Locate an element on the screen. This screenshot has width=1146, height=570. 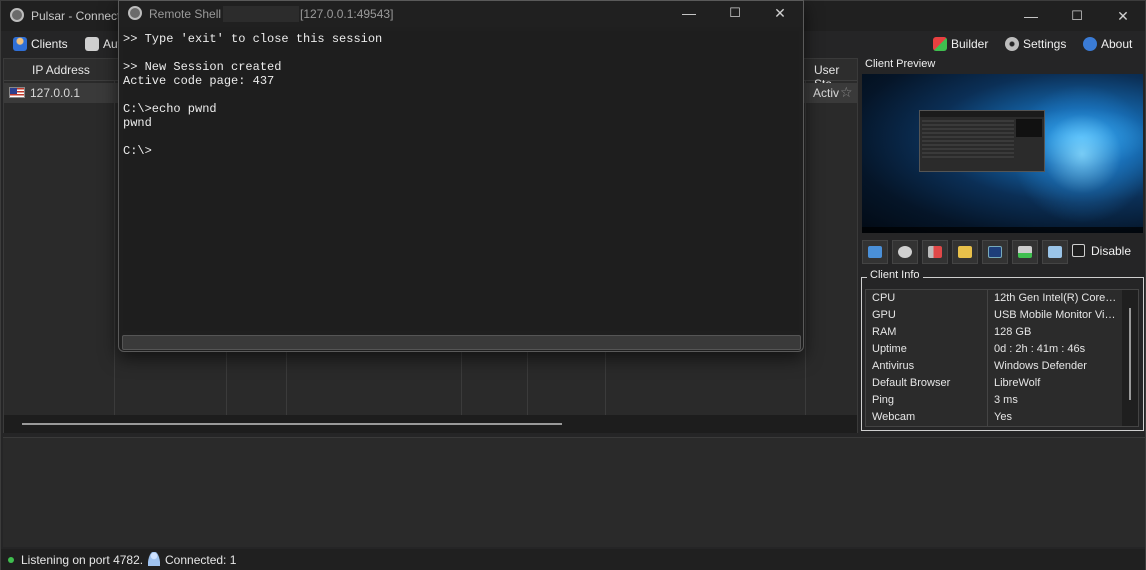
preview-taskbar is located at coordinates (1002, 230).